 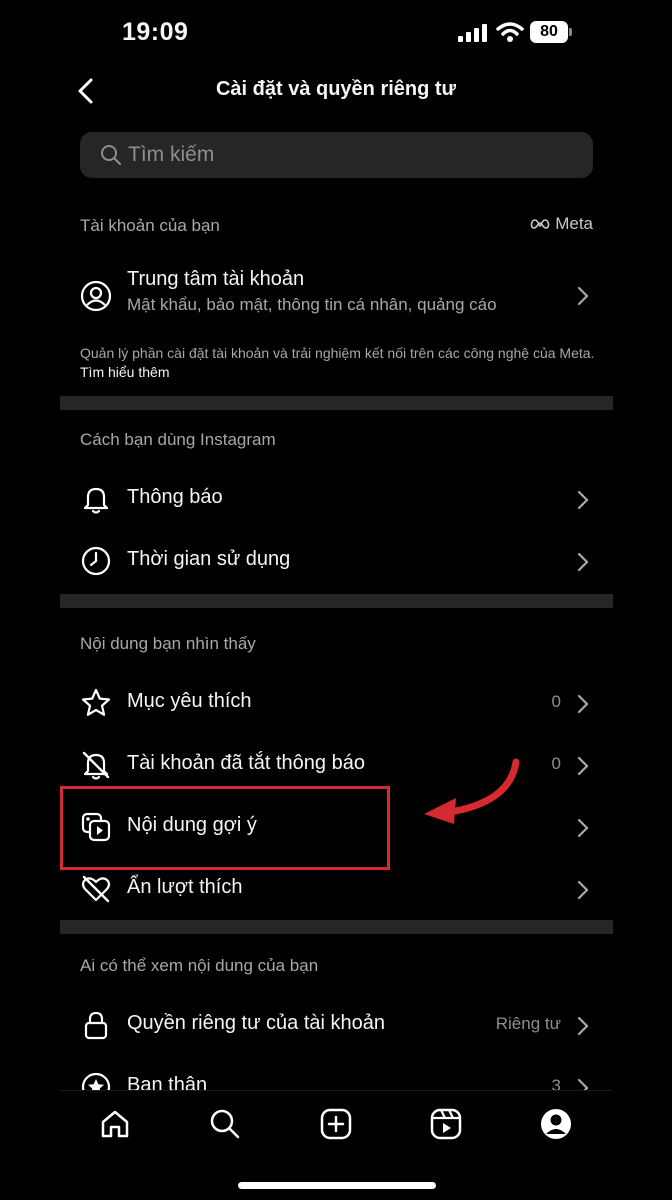 I want to click on create-icon, so click(x=336, y=1124).